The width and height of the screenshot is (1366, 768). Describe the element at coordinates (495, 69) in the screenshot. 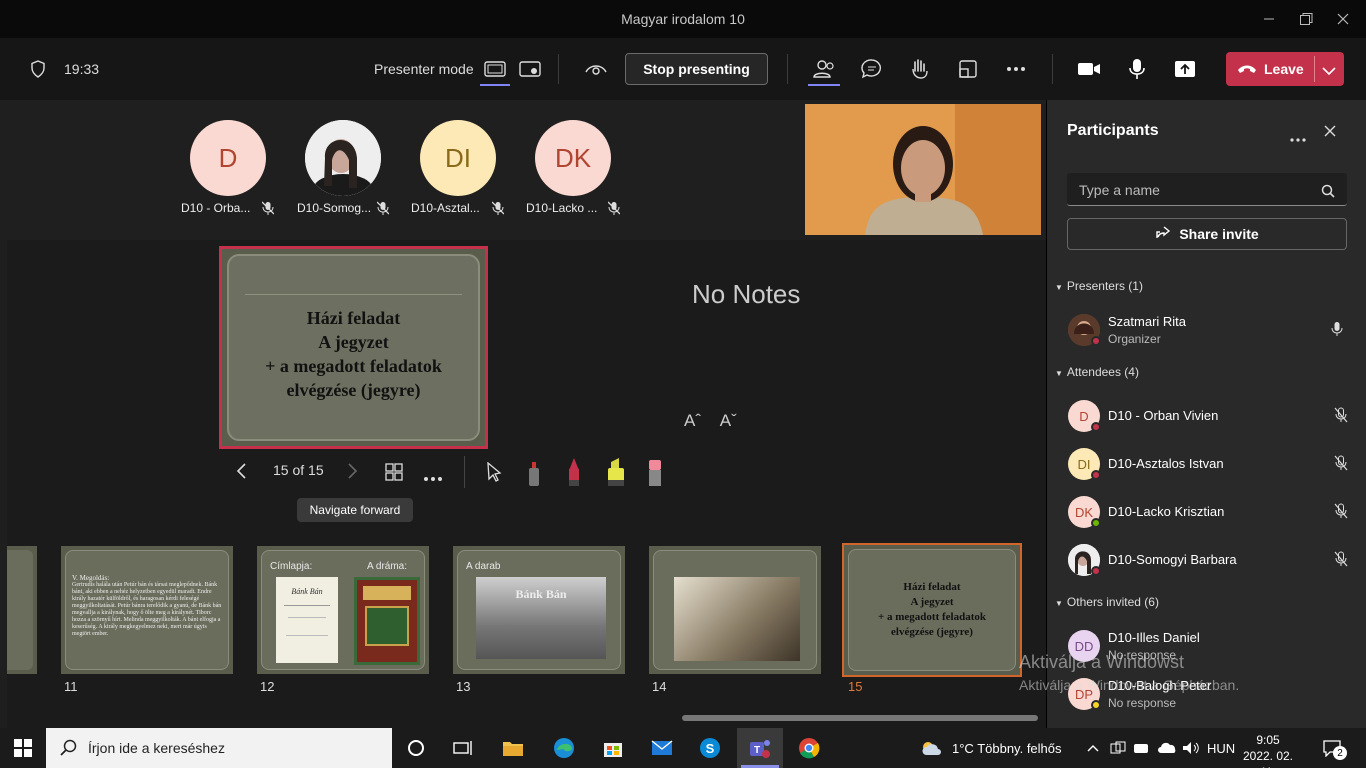

I see `content-only-layout-icon` at that location.